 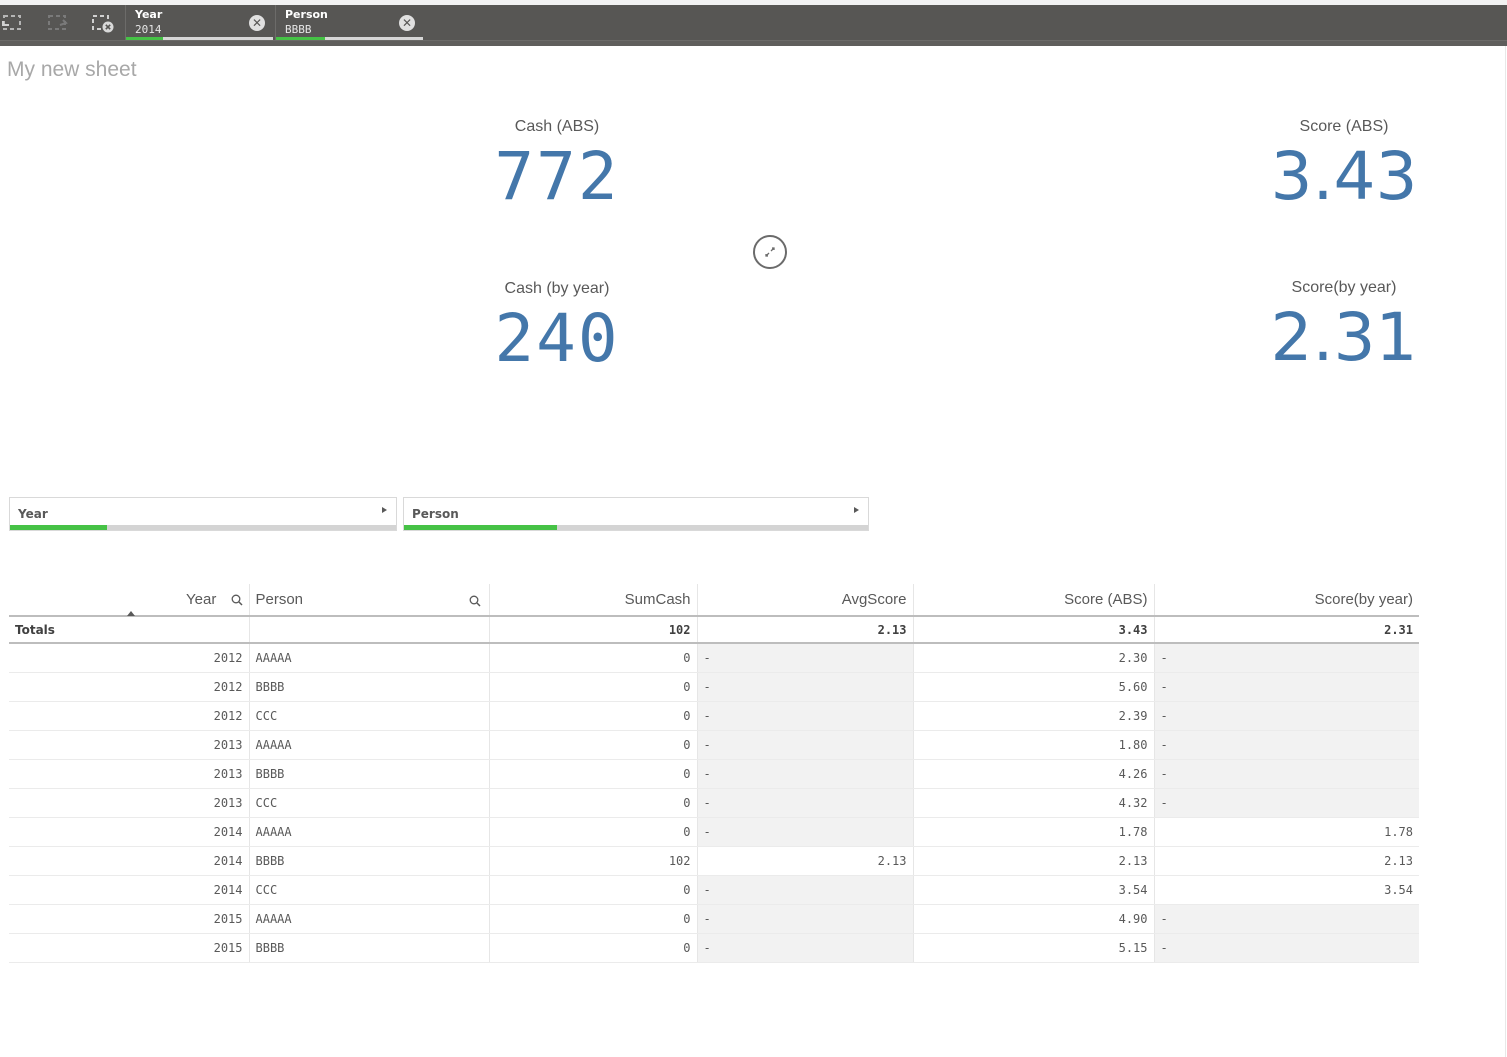 I want to click on kpi-title: Score (ABS), so click(x=1344, y=126).